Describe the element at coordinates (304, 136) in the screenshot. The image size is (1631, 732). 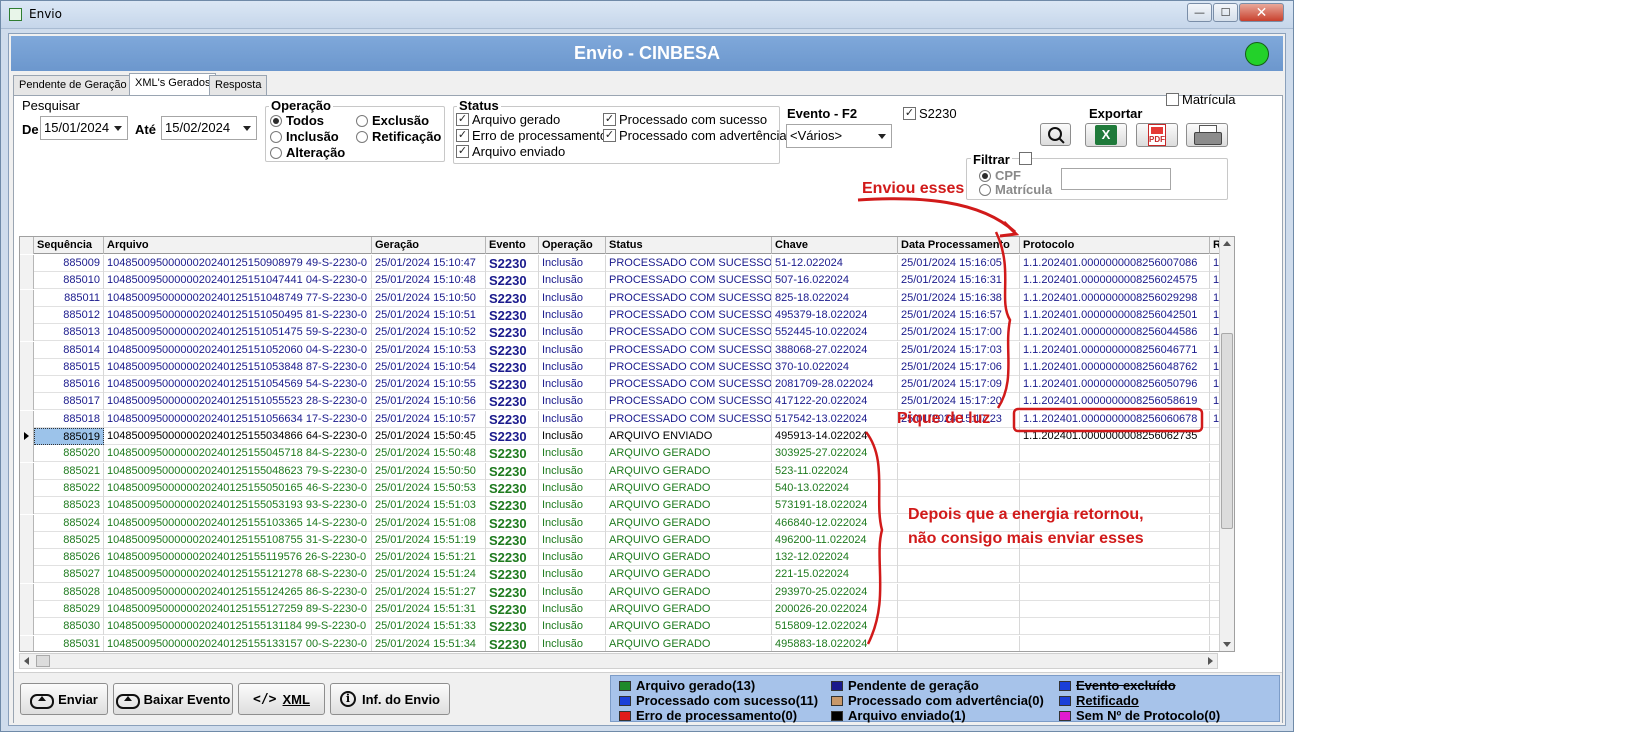
I see `radio-inclusao: Inclusão` at that location.